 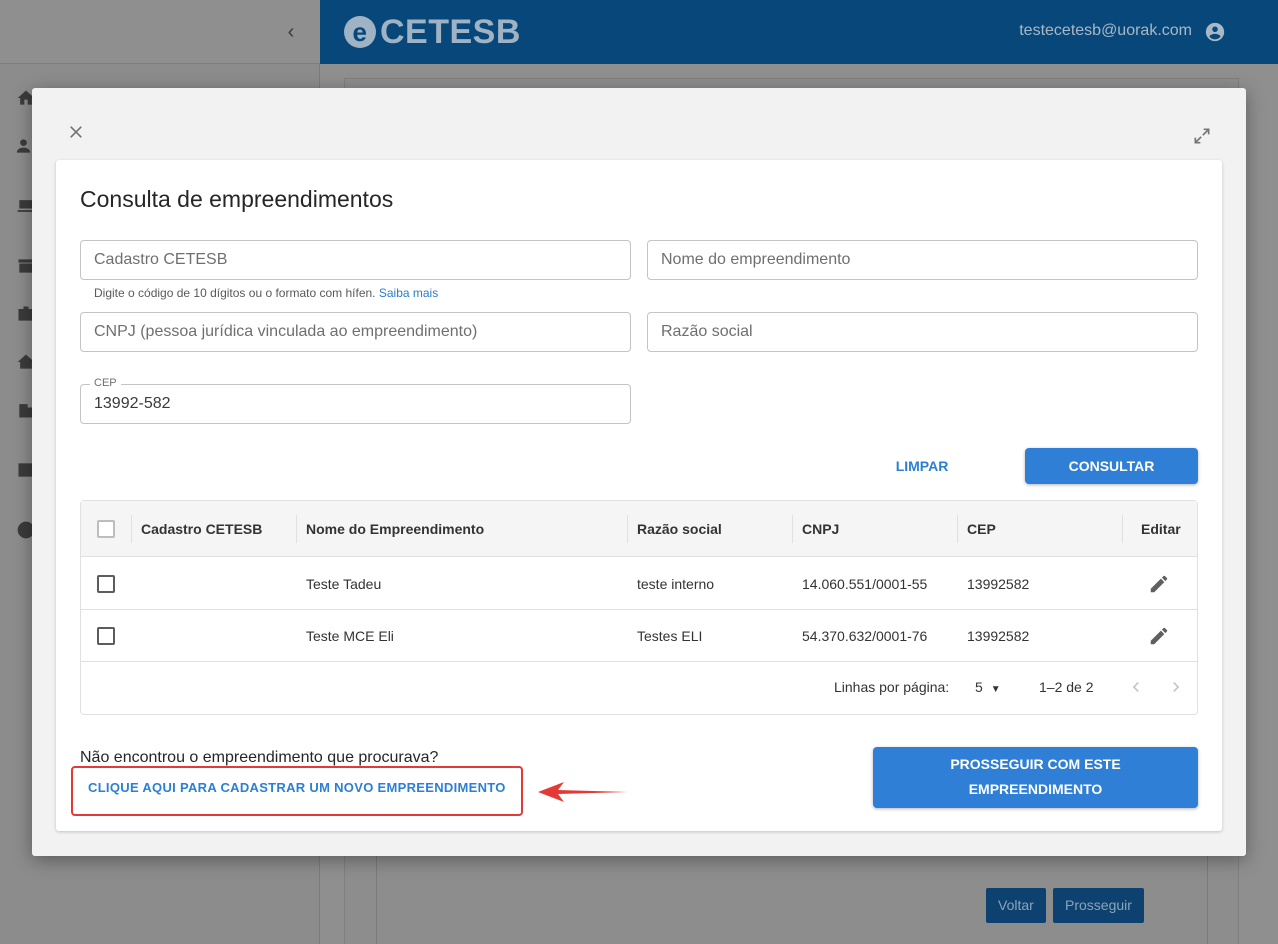 I want to click on cep-input, so click(x=355, y=404).